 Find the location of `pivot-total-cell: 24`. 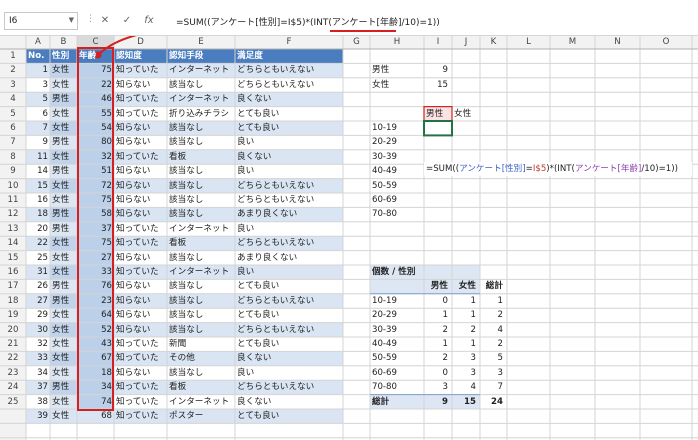

pivot-total-cell: 24 is located at coordinates (497, 401).